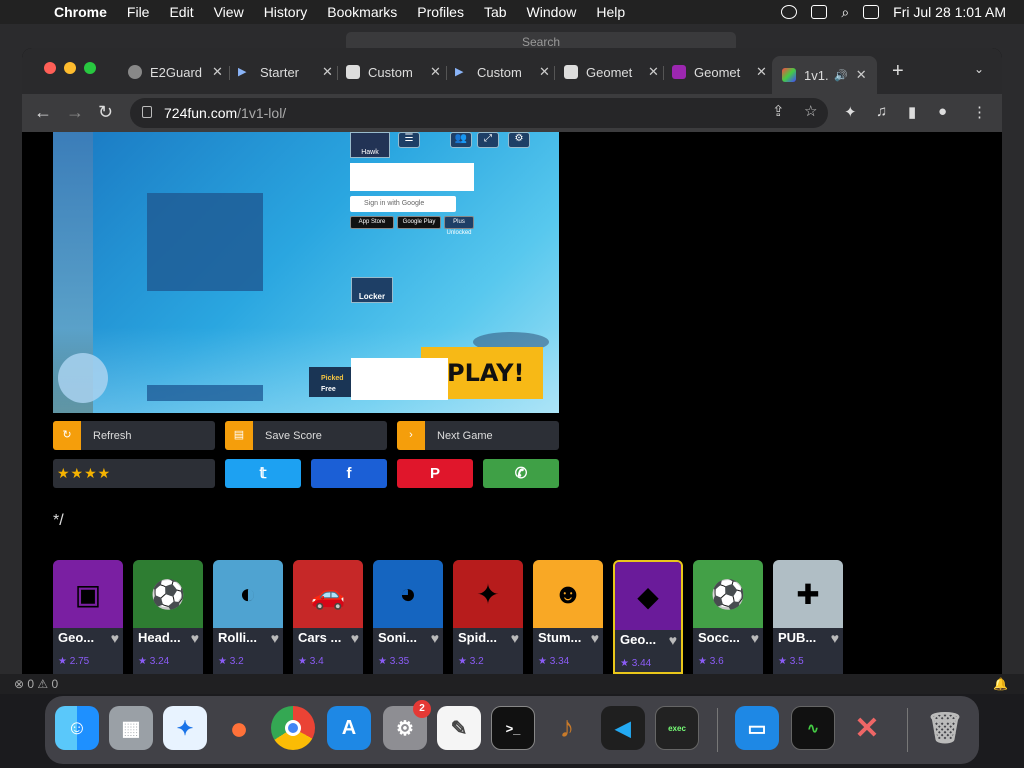 This screenshot has height=768, width=1024. What do you see at coordinates (949, 12) in the screenshot?
I see `menubar-clock: Fri Jul 28 1:01 AM` at bounding box center [949, 12].